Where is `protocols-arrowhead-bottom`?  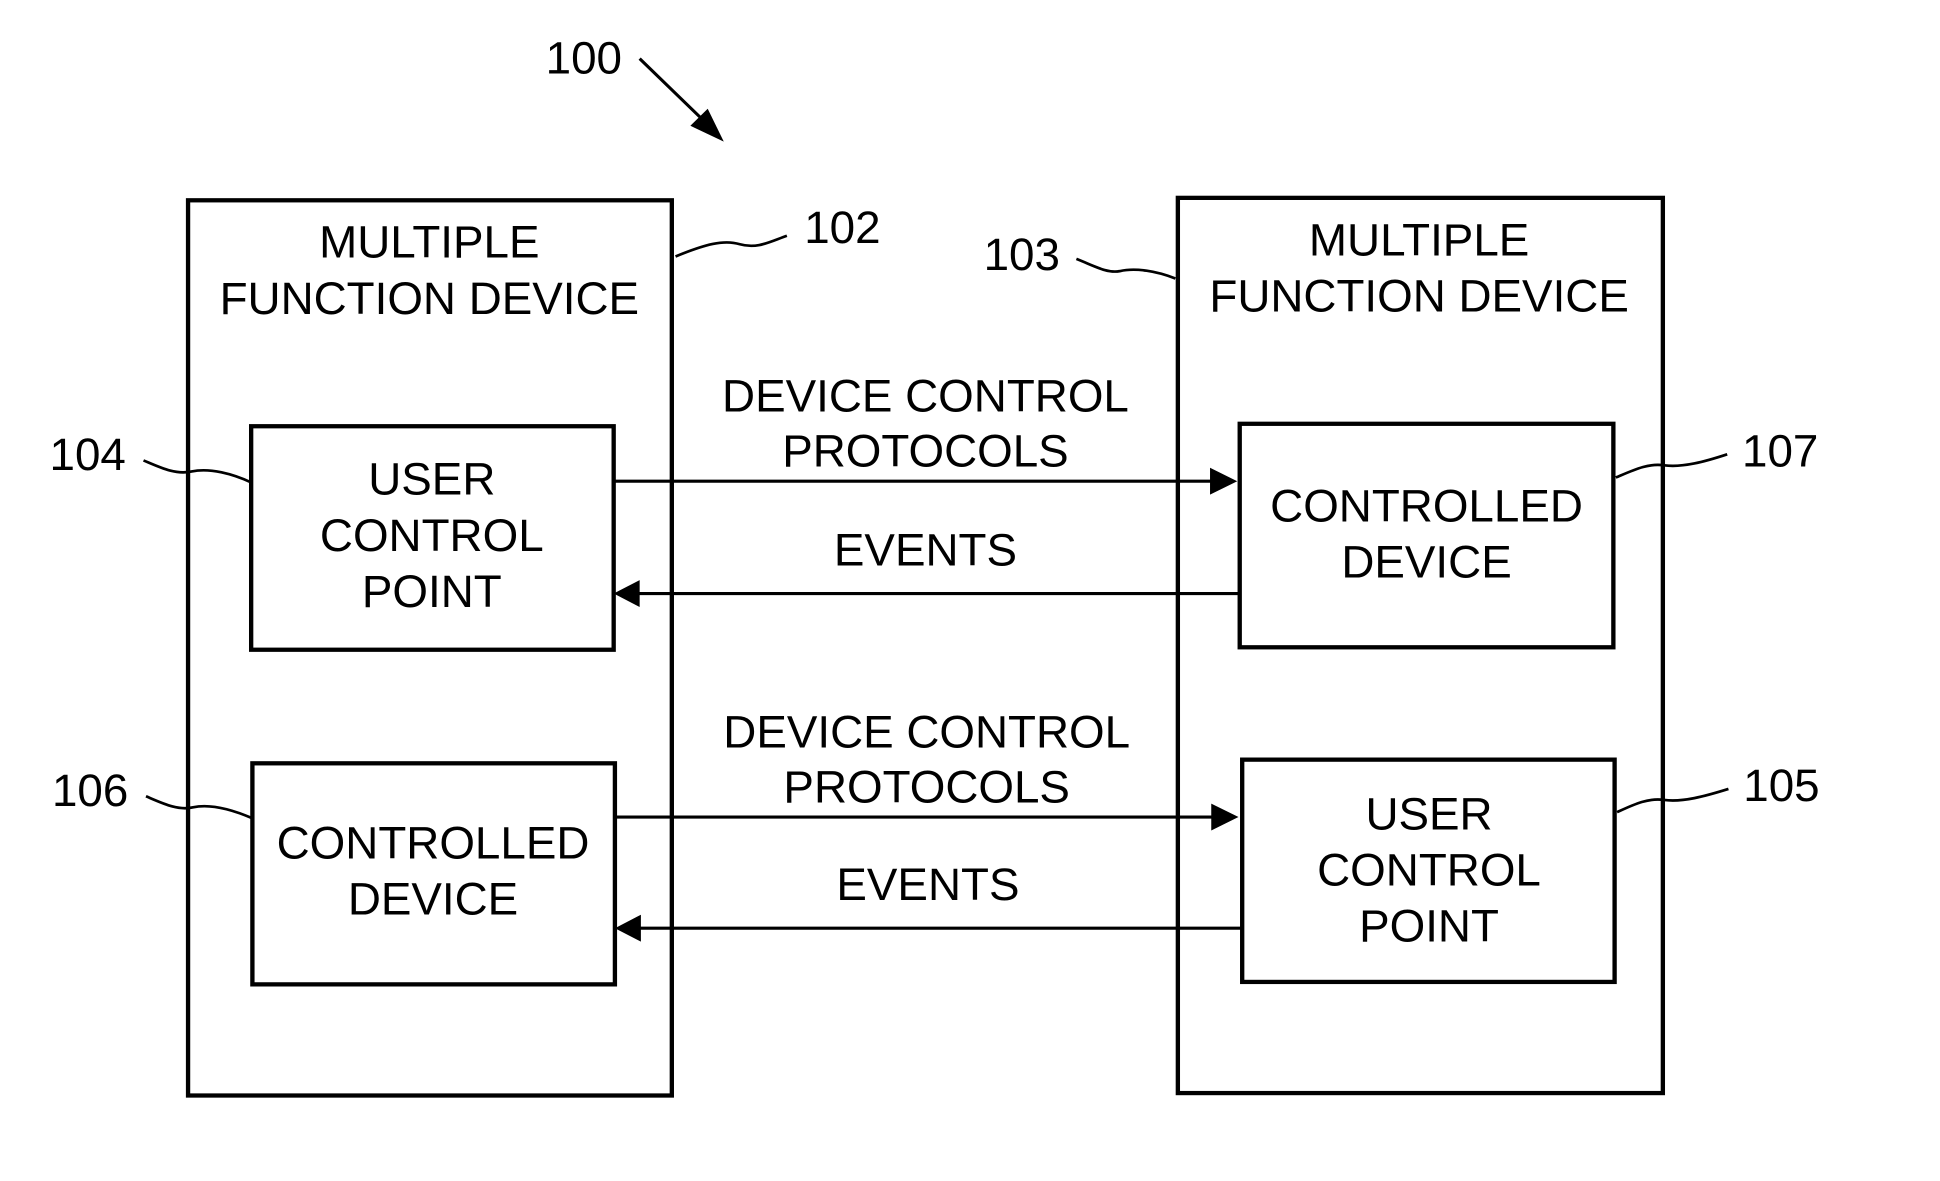 protocols-arrowhead-bottom is located at coordinates (1225, 817).